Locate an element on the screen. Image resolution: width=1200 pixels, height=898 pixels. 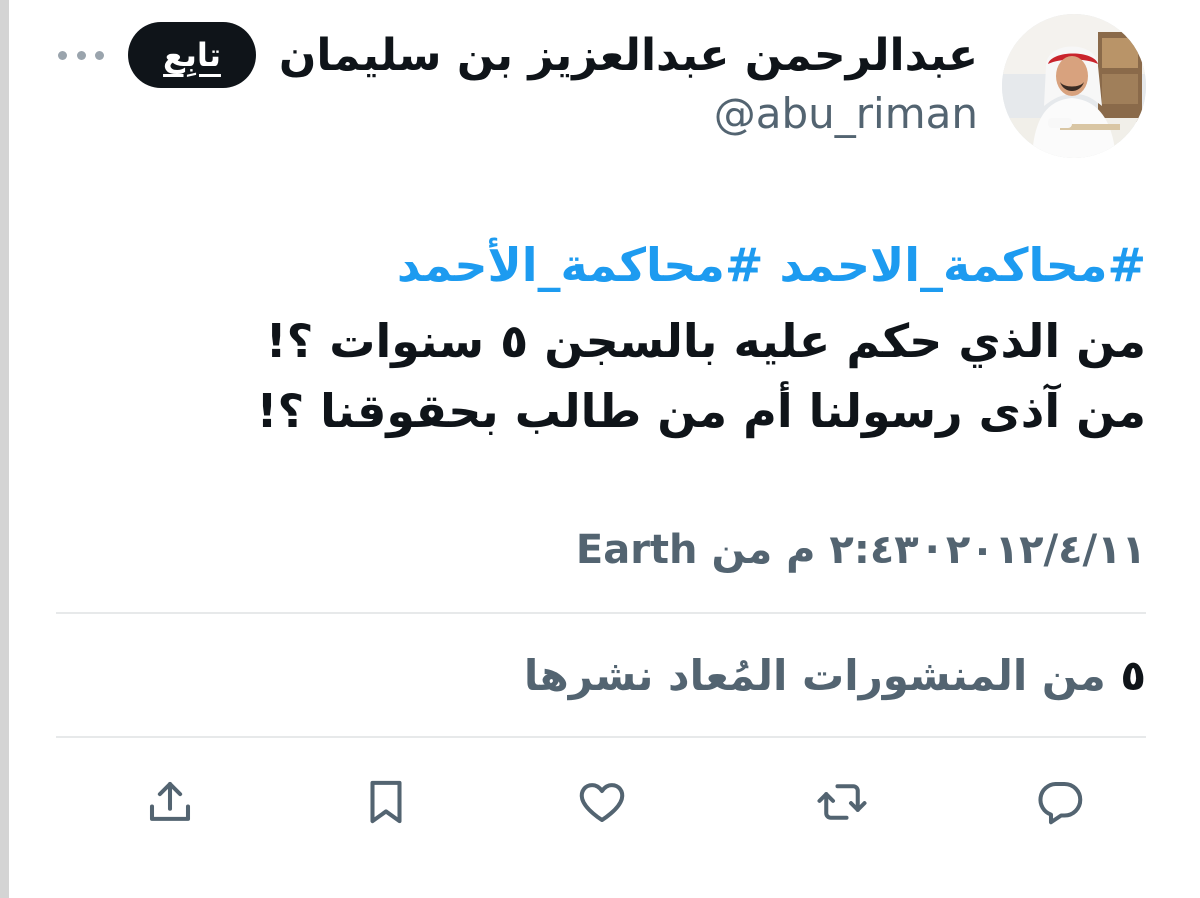
more-icon is located at coordinates (81, 55).